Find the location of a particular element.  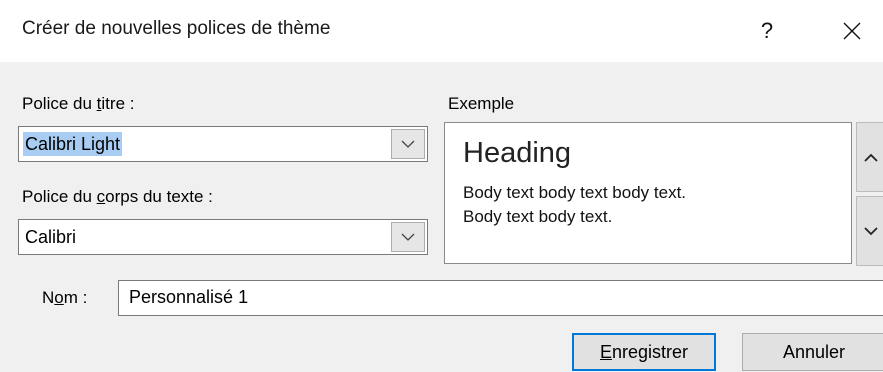

body-font-dropdown-button is located at coordinates (408, 237).